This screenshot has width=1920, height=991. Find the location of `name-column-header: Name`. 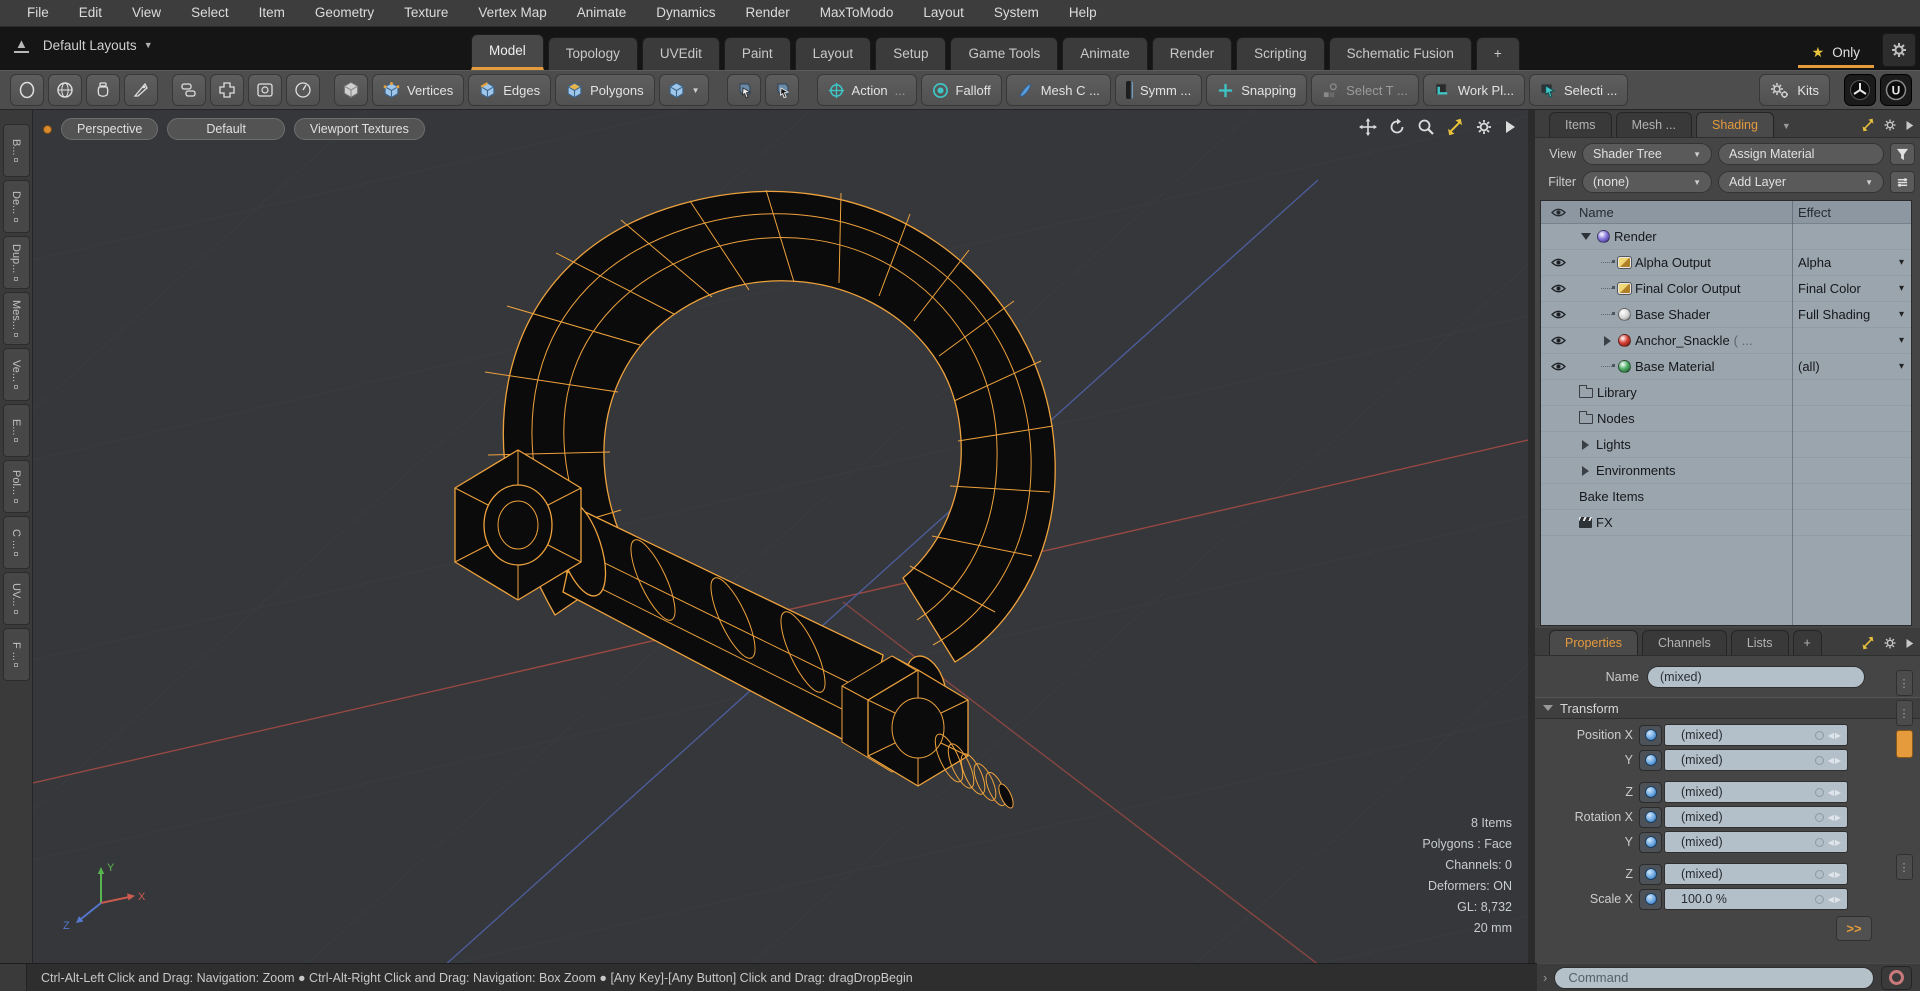

name-column-header: Name is located at coordinates (1683, 212).